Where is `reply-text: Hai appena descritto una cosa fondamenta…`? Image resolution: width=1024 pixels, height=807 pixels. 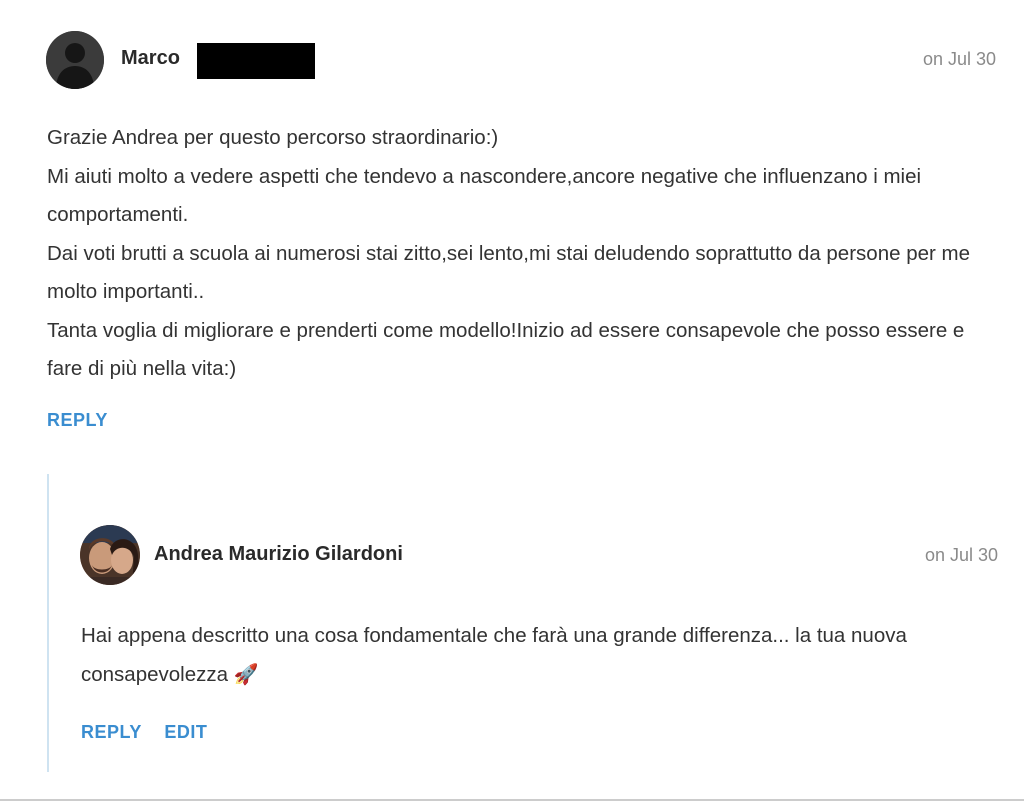
reply-text: Hai appena descritto una cosa fondamenta… is located at coordinates (494, 655).